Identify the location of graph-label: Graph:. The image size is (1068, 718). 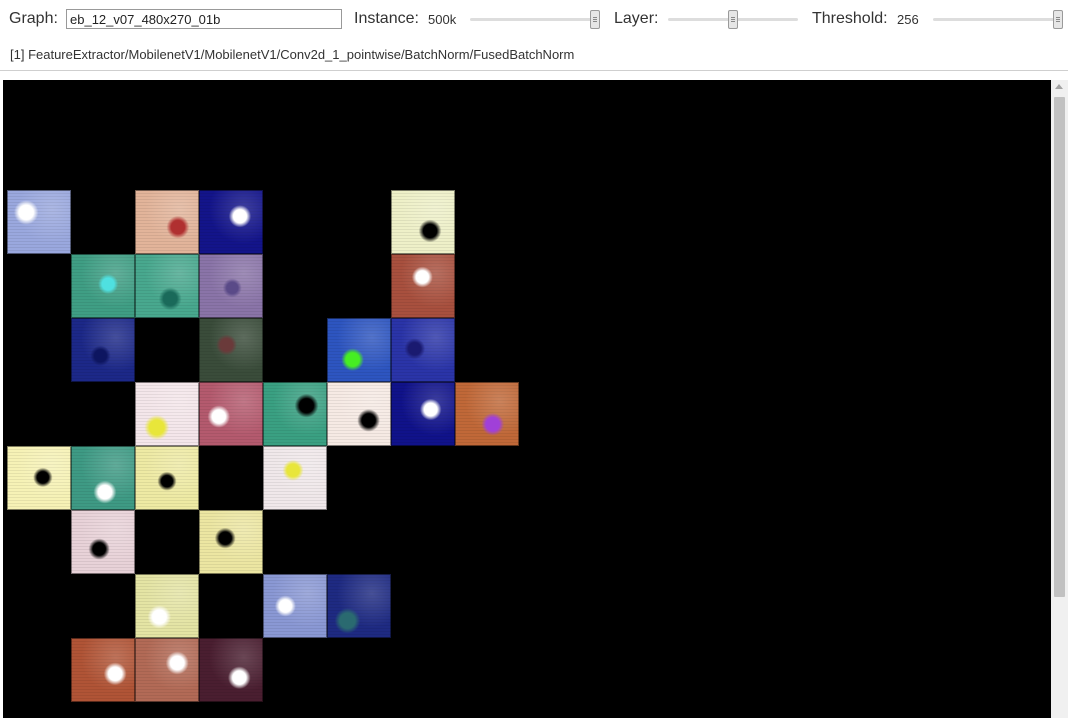
(33, 18).